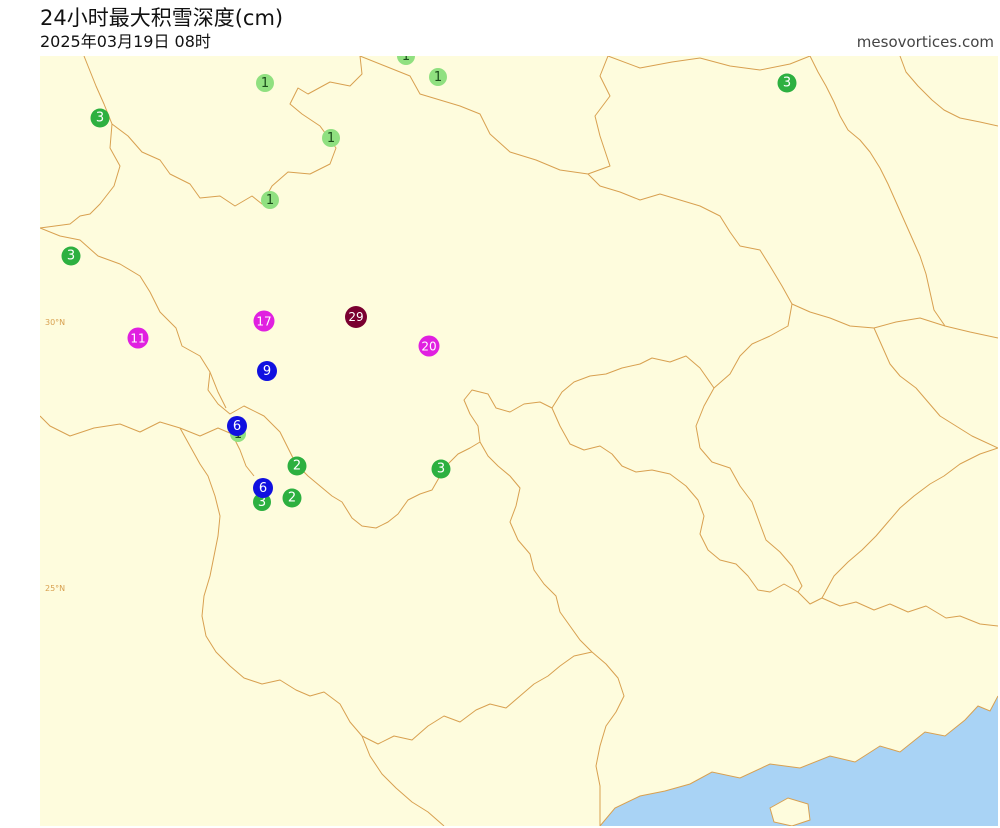  I want to click on snow-depth-marker: 29, so click(356, 317).